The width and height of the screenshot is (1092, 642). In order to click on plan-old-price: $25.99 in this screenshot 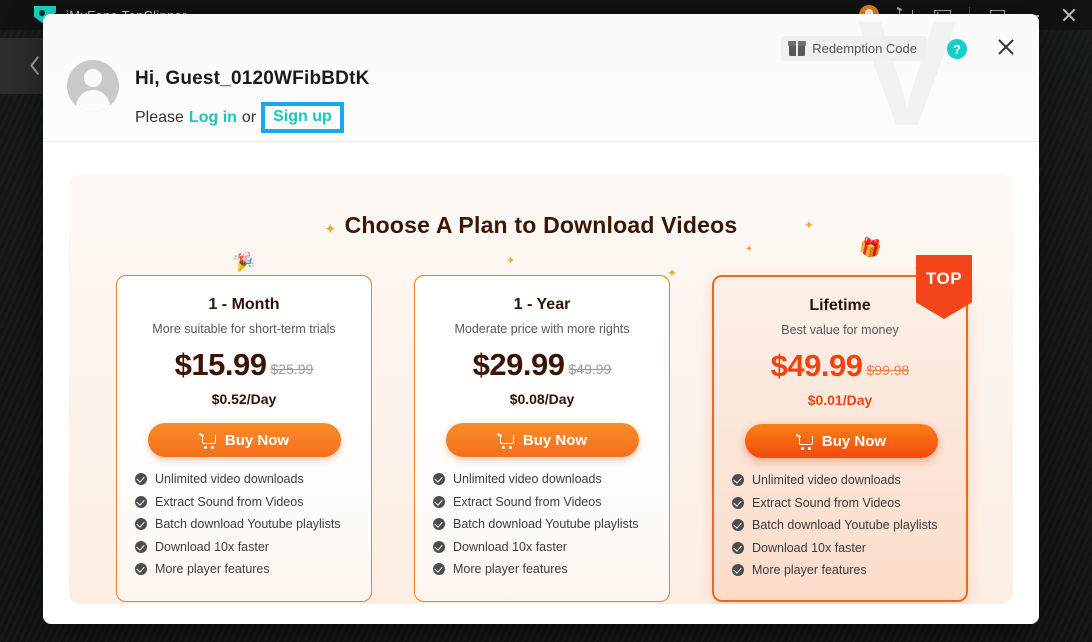, I will do `click(292, 369)`.